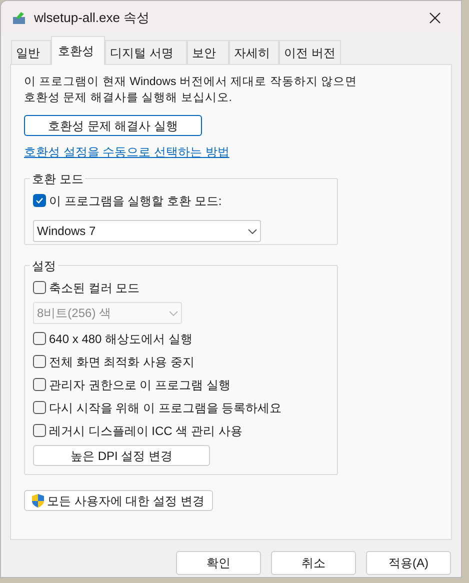 The height and width of the screenshot is (583, 469). What do you see at coordinates (113, 125) in the screenshot?
I see `troubleshooter-button: 호환성 문제 해결사 실행` at bounding box center [113, 125].